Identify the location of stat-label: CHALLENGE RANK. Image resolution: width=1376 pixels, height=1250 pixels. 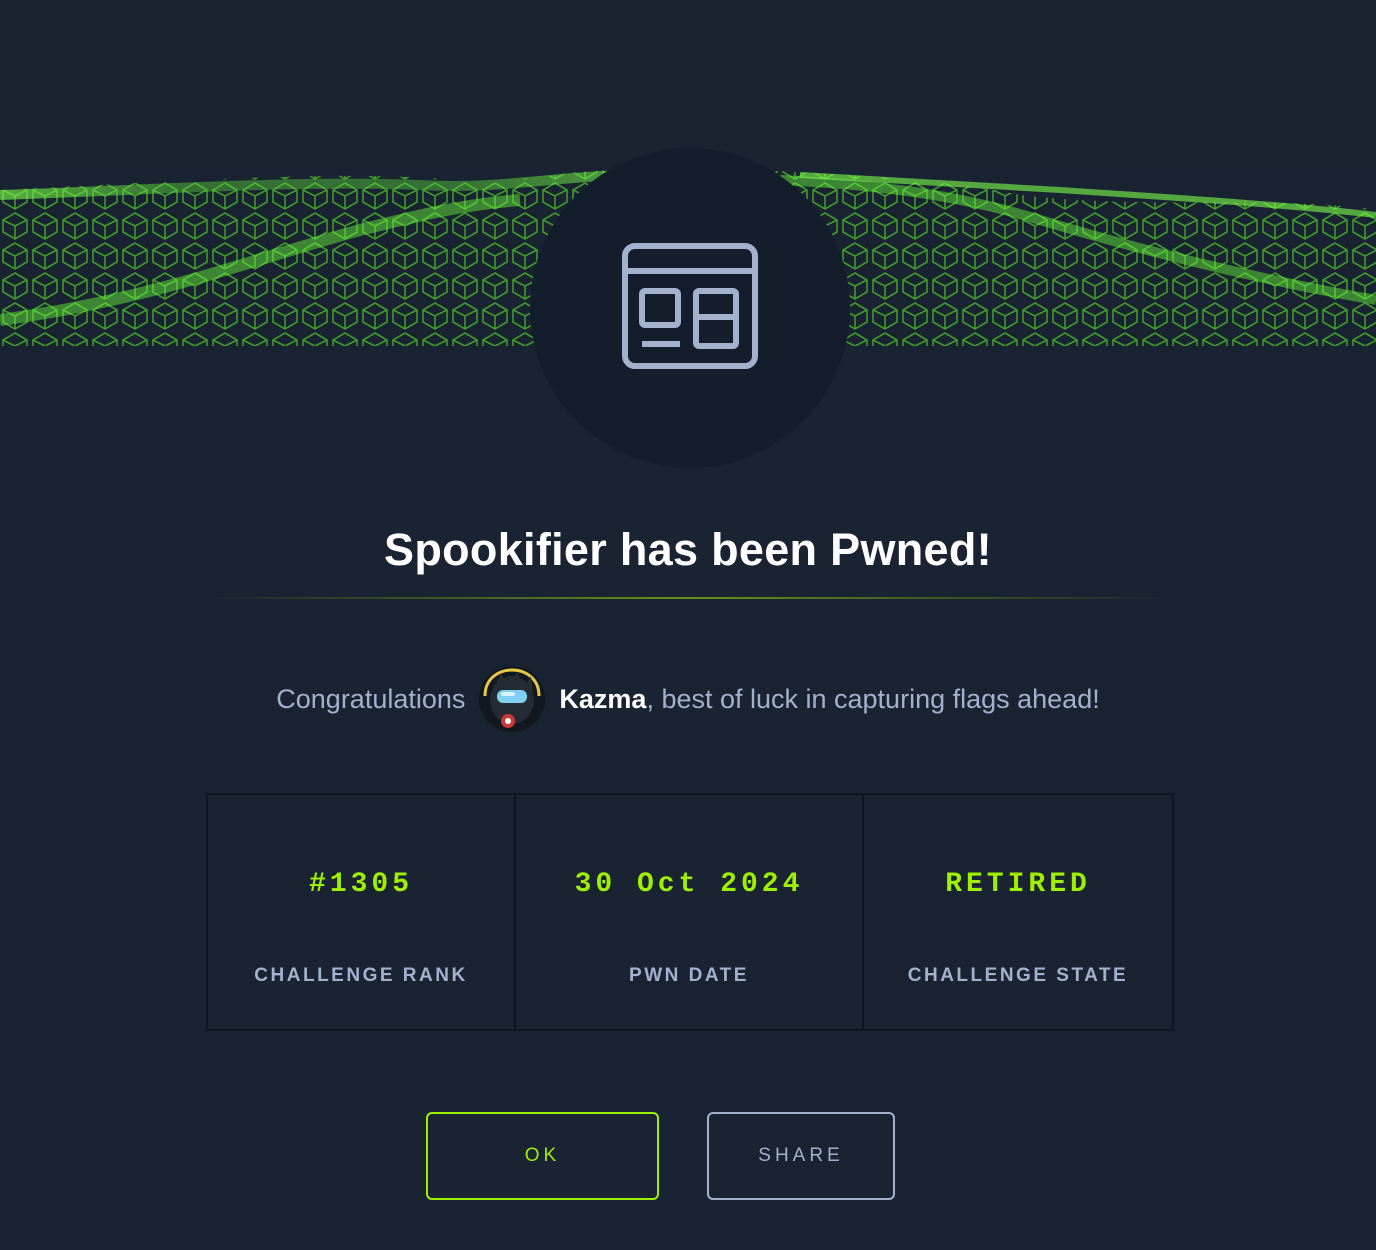
(361, 975).